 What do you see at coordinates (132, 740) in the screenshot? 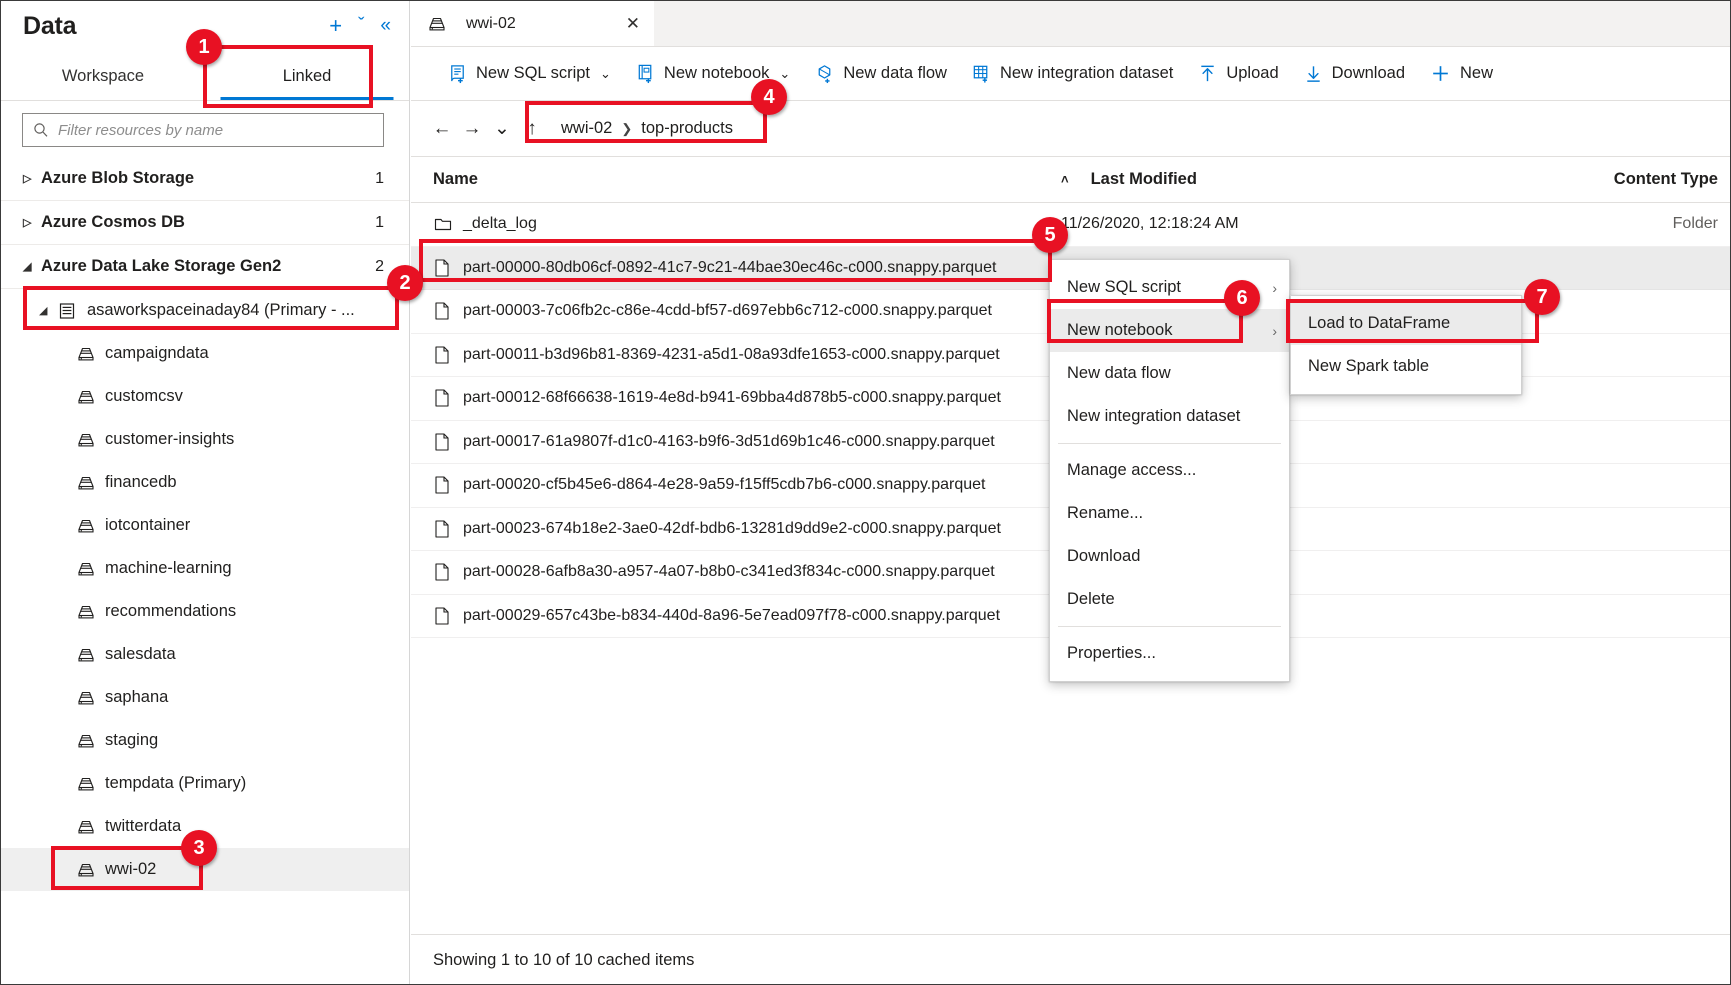
I see `tree-item-label: staging` at bounding box center [132, 740].